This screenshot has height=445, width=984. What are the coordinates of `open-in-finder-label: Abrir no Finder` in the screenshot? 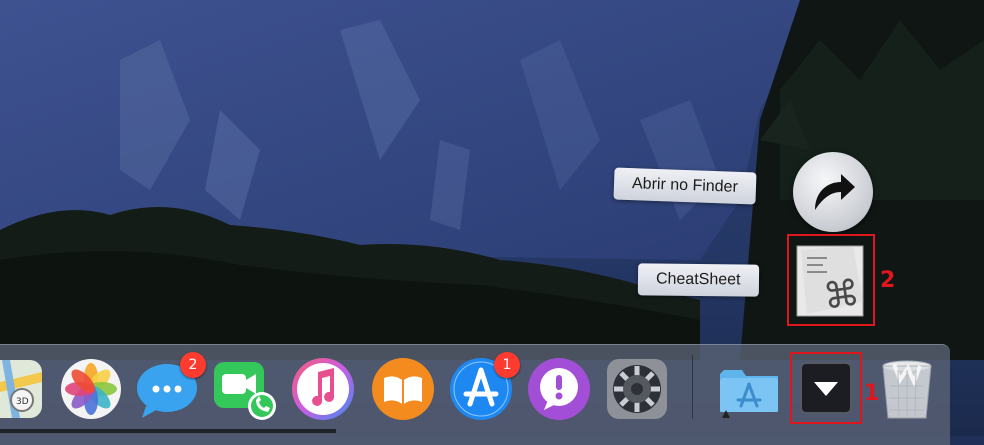 It's located at (685, 186).